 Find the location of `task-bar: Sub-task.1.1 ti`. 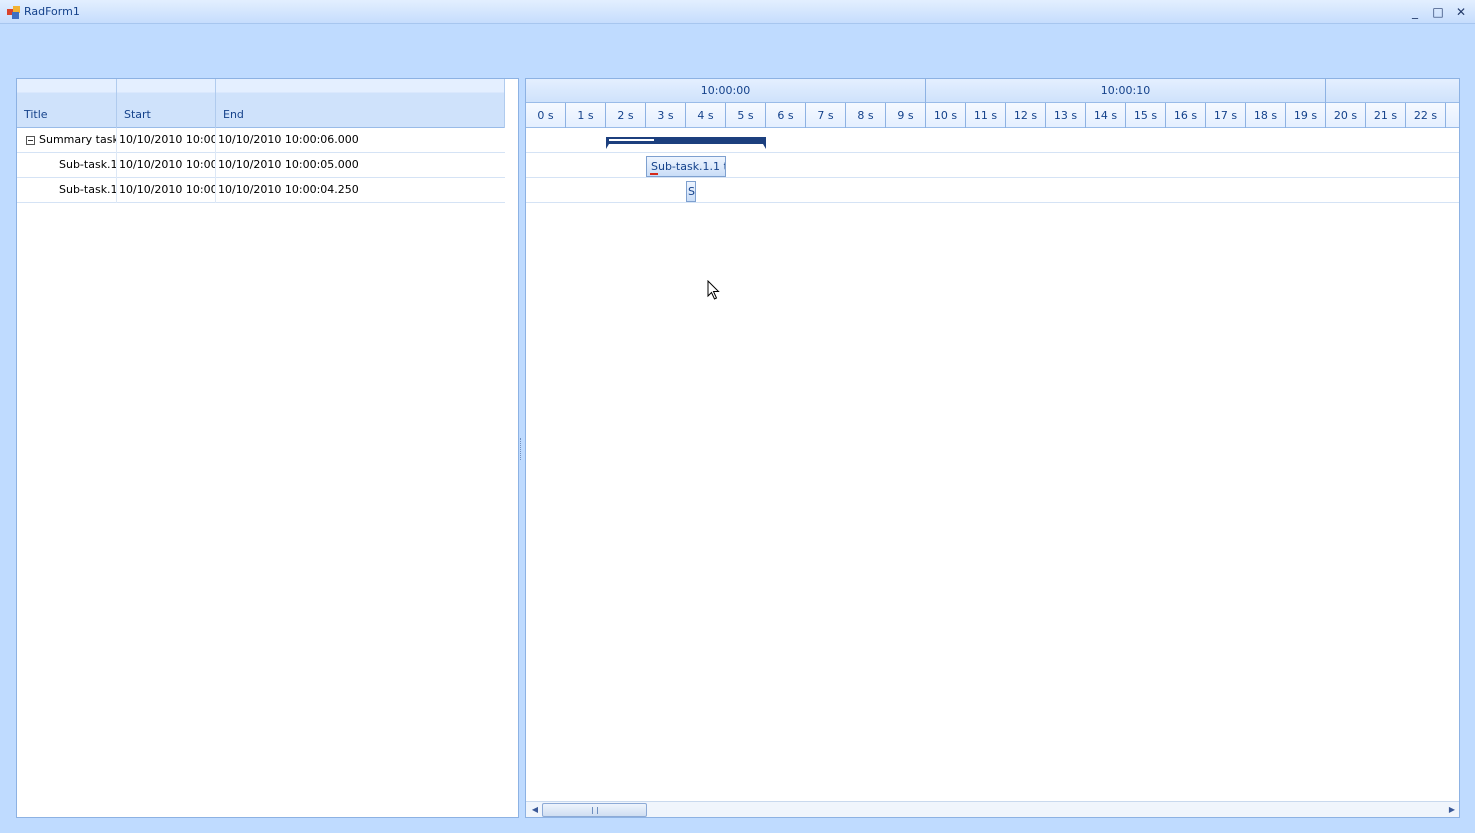

task-bar: Sub-task.1.1 ti is located at coordinates (686, 166).